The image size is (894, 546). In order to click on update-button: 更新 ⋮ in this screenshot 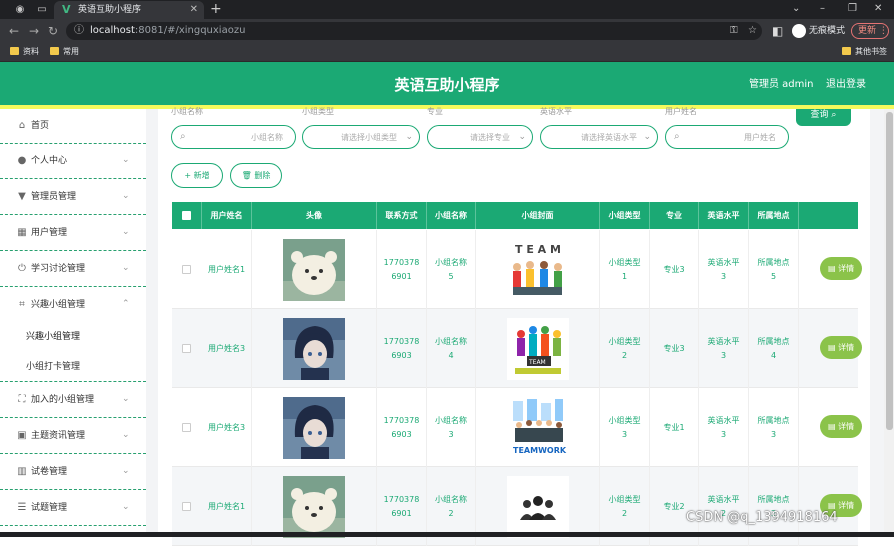, I will do `click(870, 31)`.